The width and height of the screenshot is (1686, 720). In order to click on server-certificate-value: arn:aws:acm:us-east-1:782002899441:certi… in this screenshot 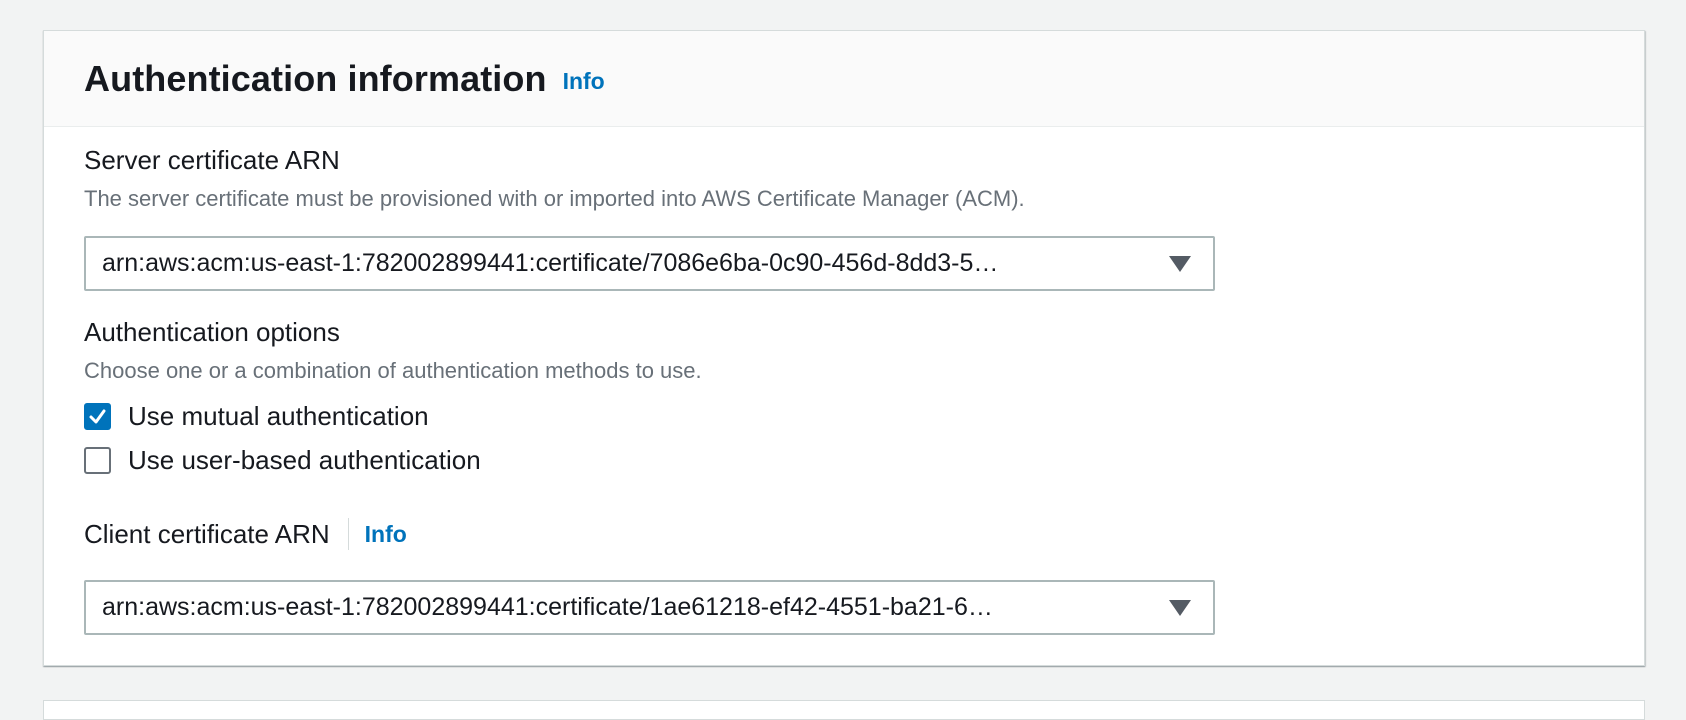, I will do `click(550, 263)`.